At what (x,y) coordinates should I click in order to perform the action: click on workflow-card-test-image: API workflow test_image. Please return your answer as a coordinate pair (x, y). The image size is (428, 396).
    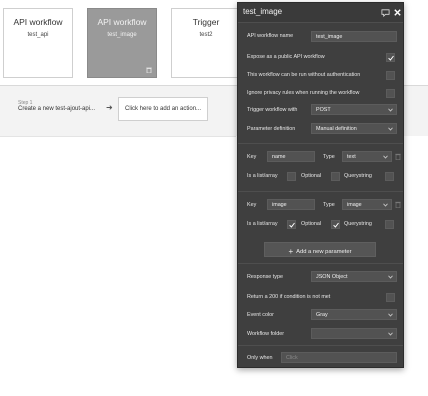
    Looking at the image, I should click on (122, 43).